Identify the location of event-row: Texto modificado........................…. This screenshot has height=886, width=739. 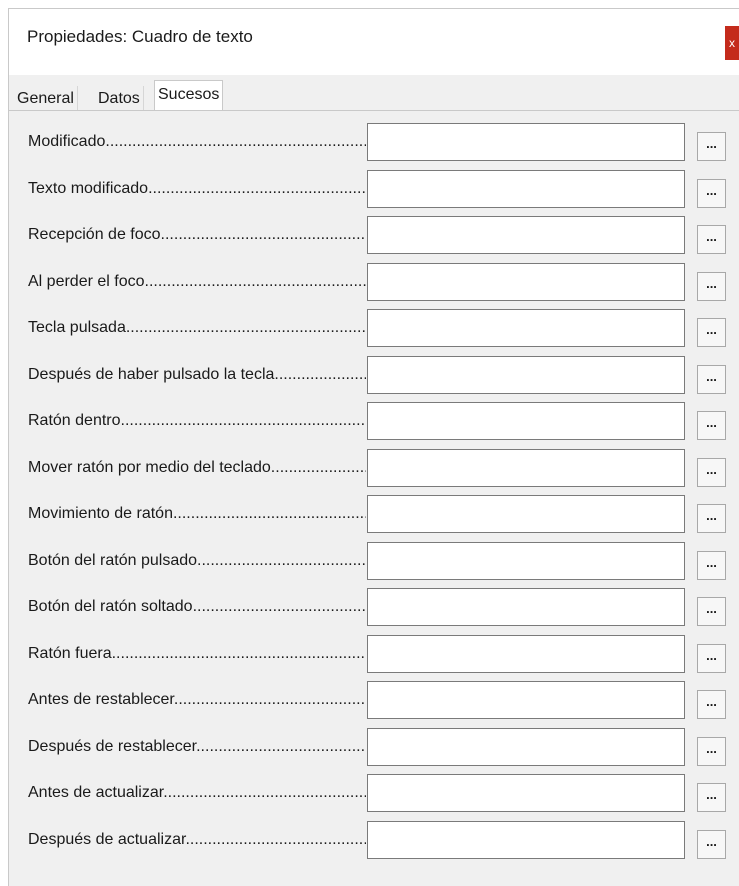
(374, 189).